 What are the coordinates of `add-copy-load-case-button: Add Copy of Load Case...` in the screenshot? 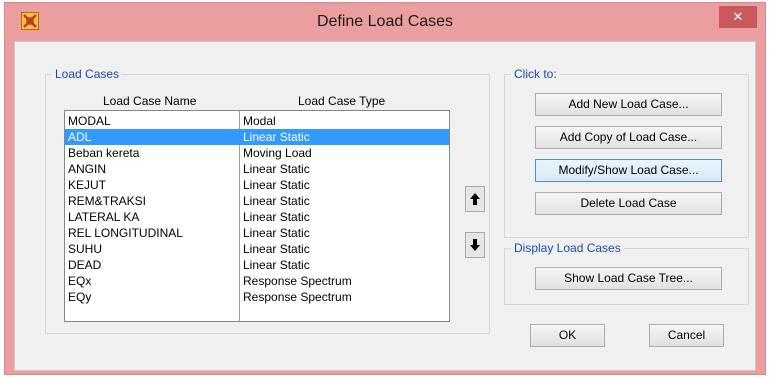 It's located at (628, 137).